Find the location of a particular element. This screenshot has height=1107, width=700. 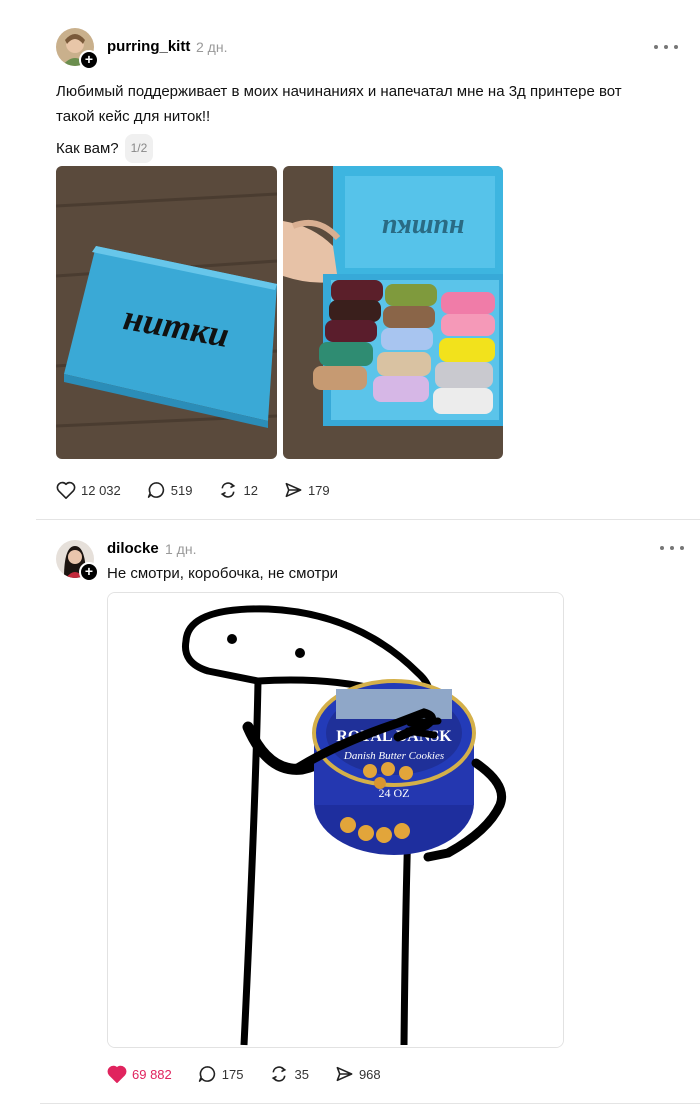

post-username: dilocke is located at coordinates (133, 548).